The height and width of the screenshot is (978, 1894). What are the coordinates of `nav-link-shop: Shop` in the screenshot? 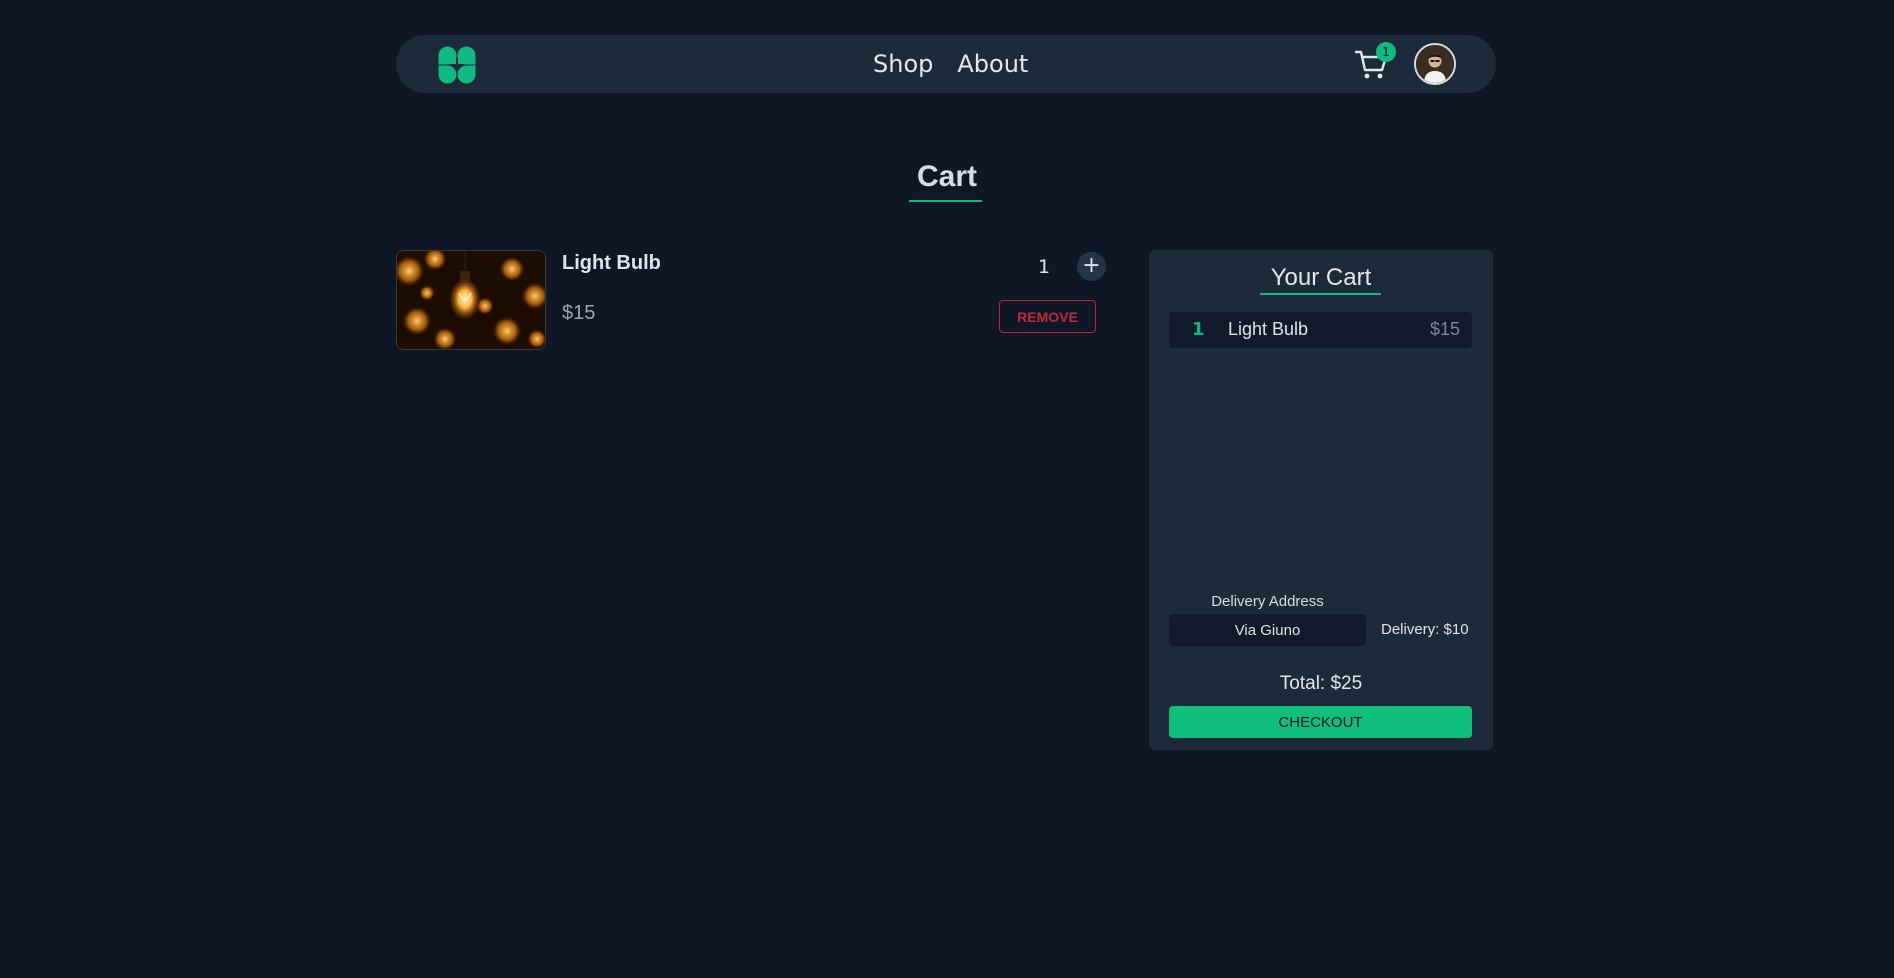 It's located at (903, 64).